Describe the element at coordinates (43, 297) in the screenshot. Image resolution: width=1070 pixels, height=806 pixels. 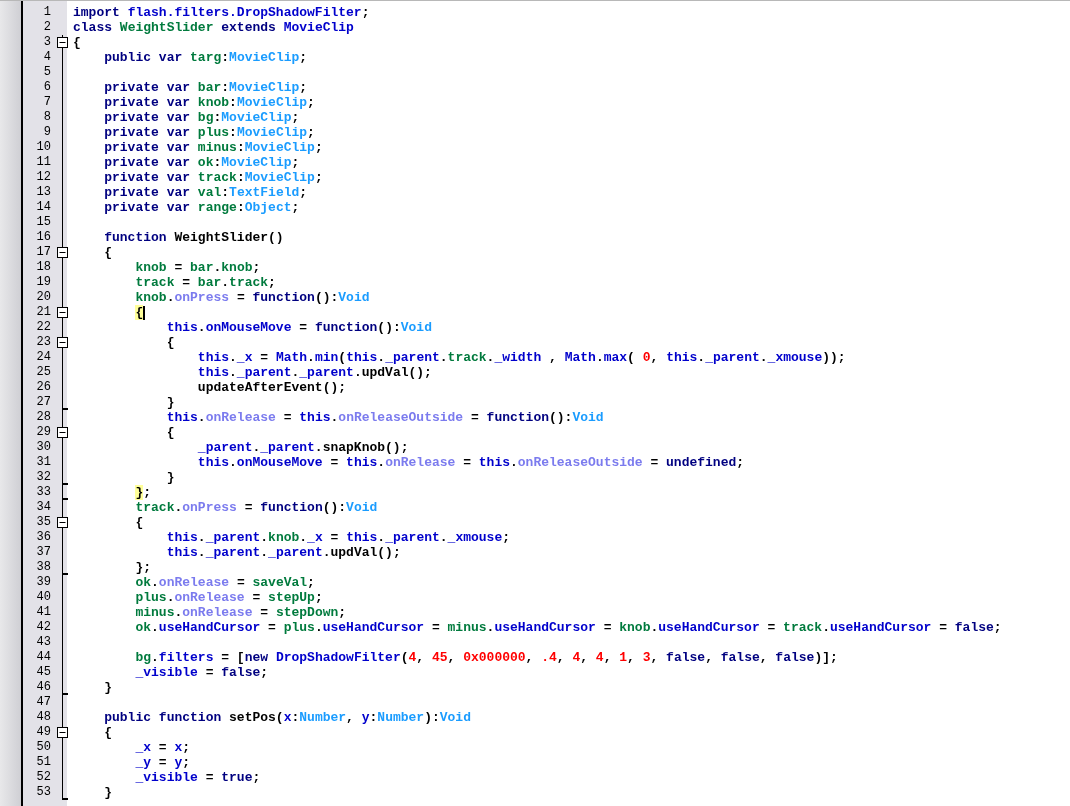
I see `line-number: 20` at that location.